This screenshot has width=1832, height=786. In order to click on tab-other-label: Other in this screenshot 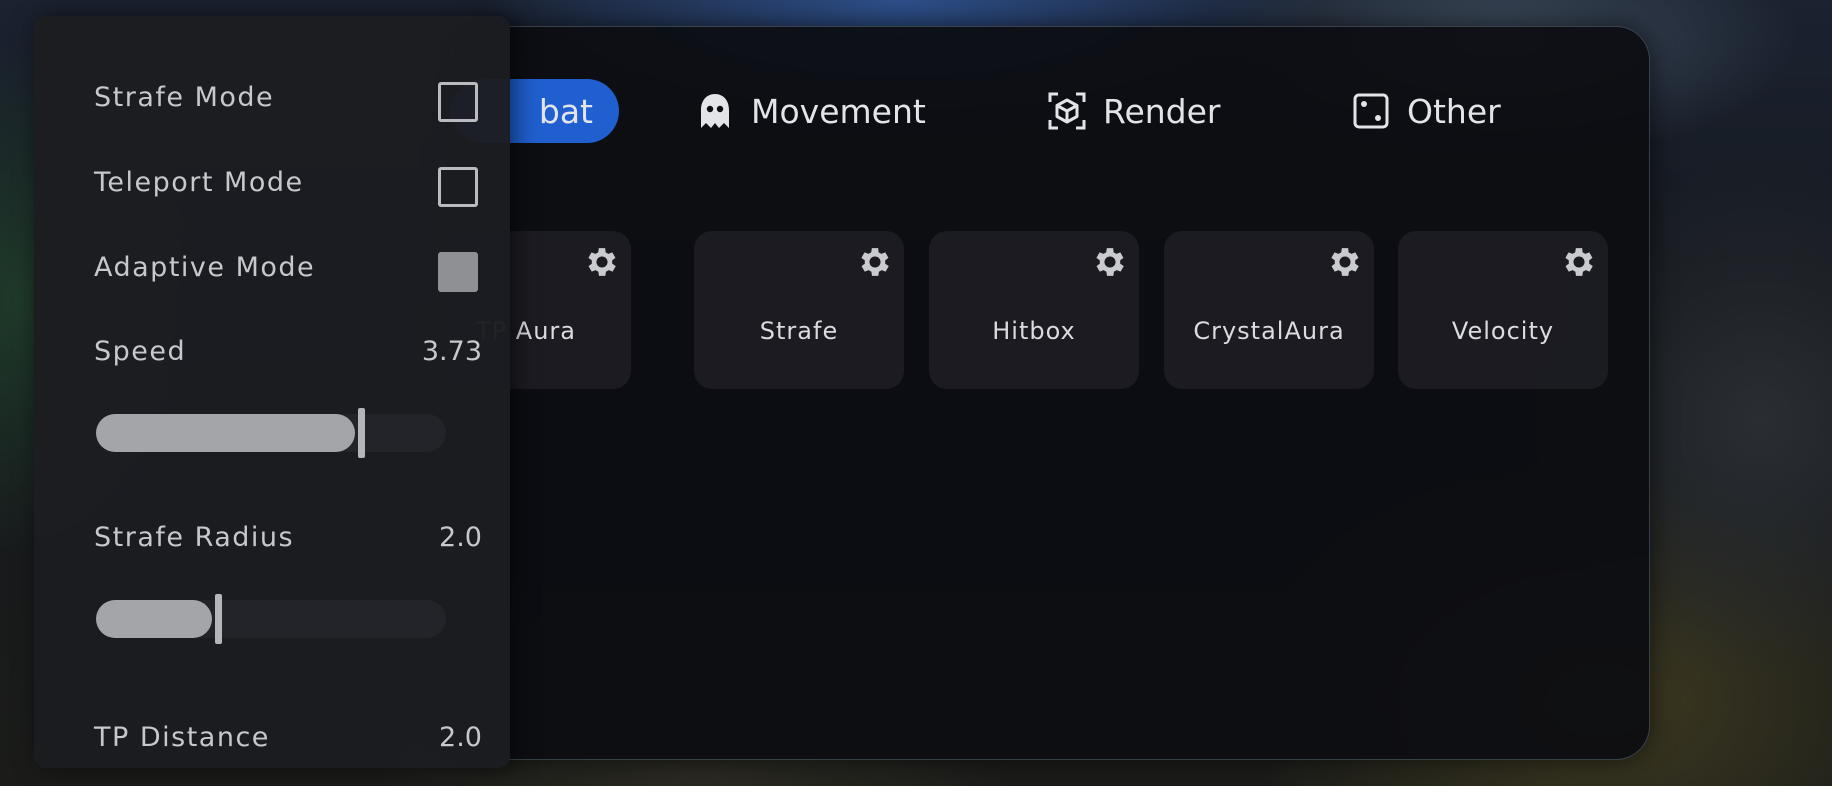, I will do `click(1454, 111)`.